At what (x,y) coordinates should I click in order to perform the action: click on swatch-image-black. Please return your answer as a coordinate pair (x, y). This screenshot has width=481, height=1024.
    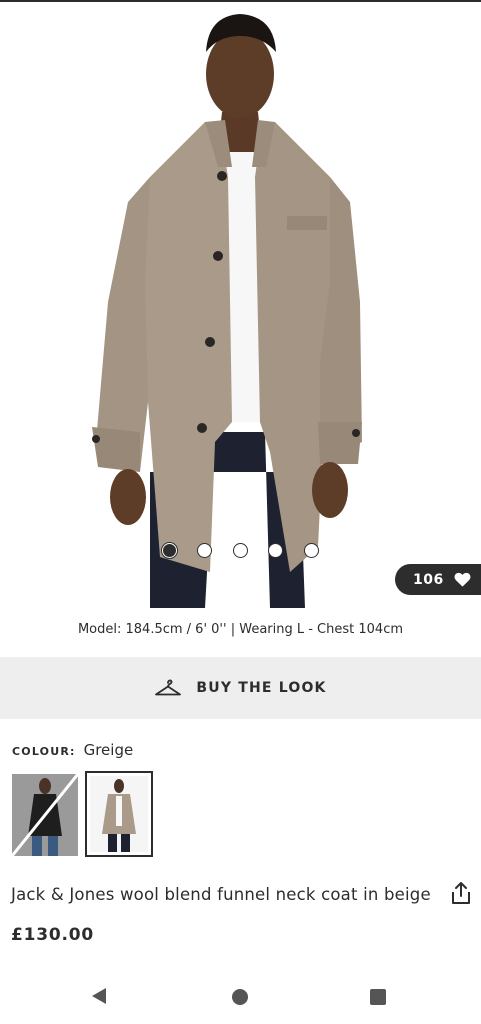
    Looking at the image, I should click on (45, 815).